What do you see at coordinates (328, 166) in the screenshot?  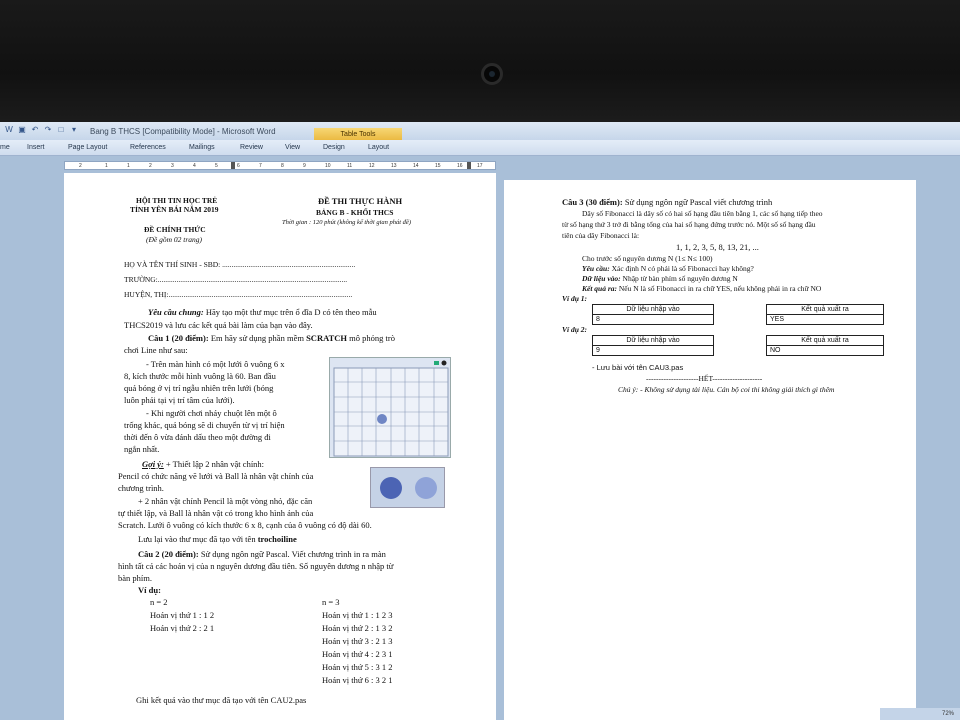 I see `ruler-tick: 10` at bounding box center [328, 166].